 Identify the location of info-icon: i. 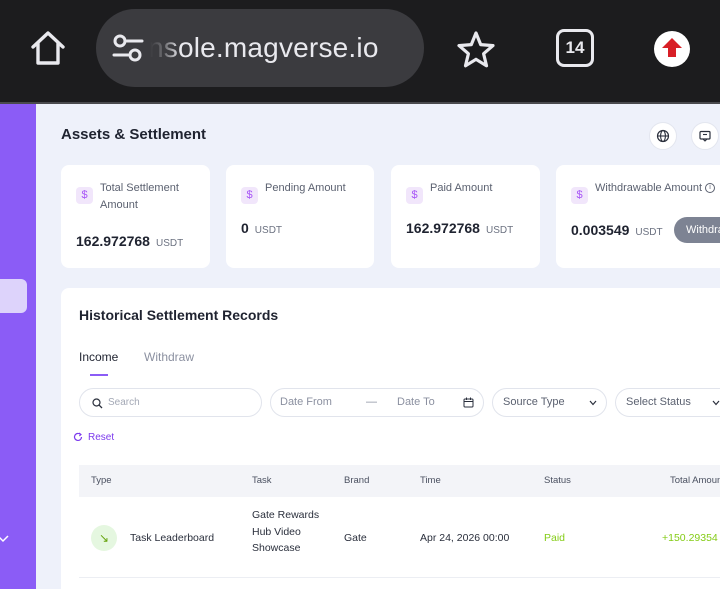
(710, 188).